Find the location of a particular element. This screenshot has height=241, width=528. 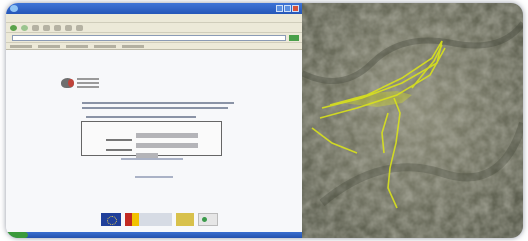

agency-logo is located at coordinates (185, 219).